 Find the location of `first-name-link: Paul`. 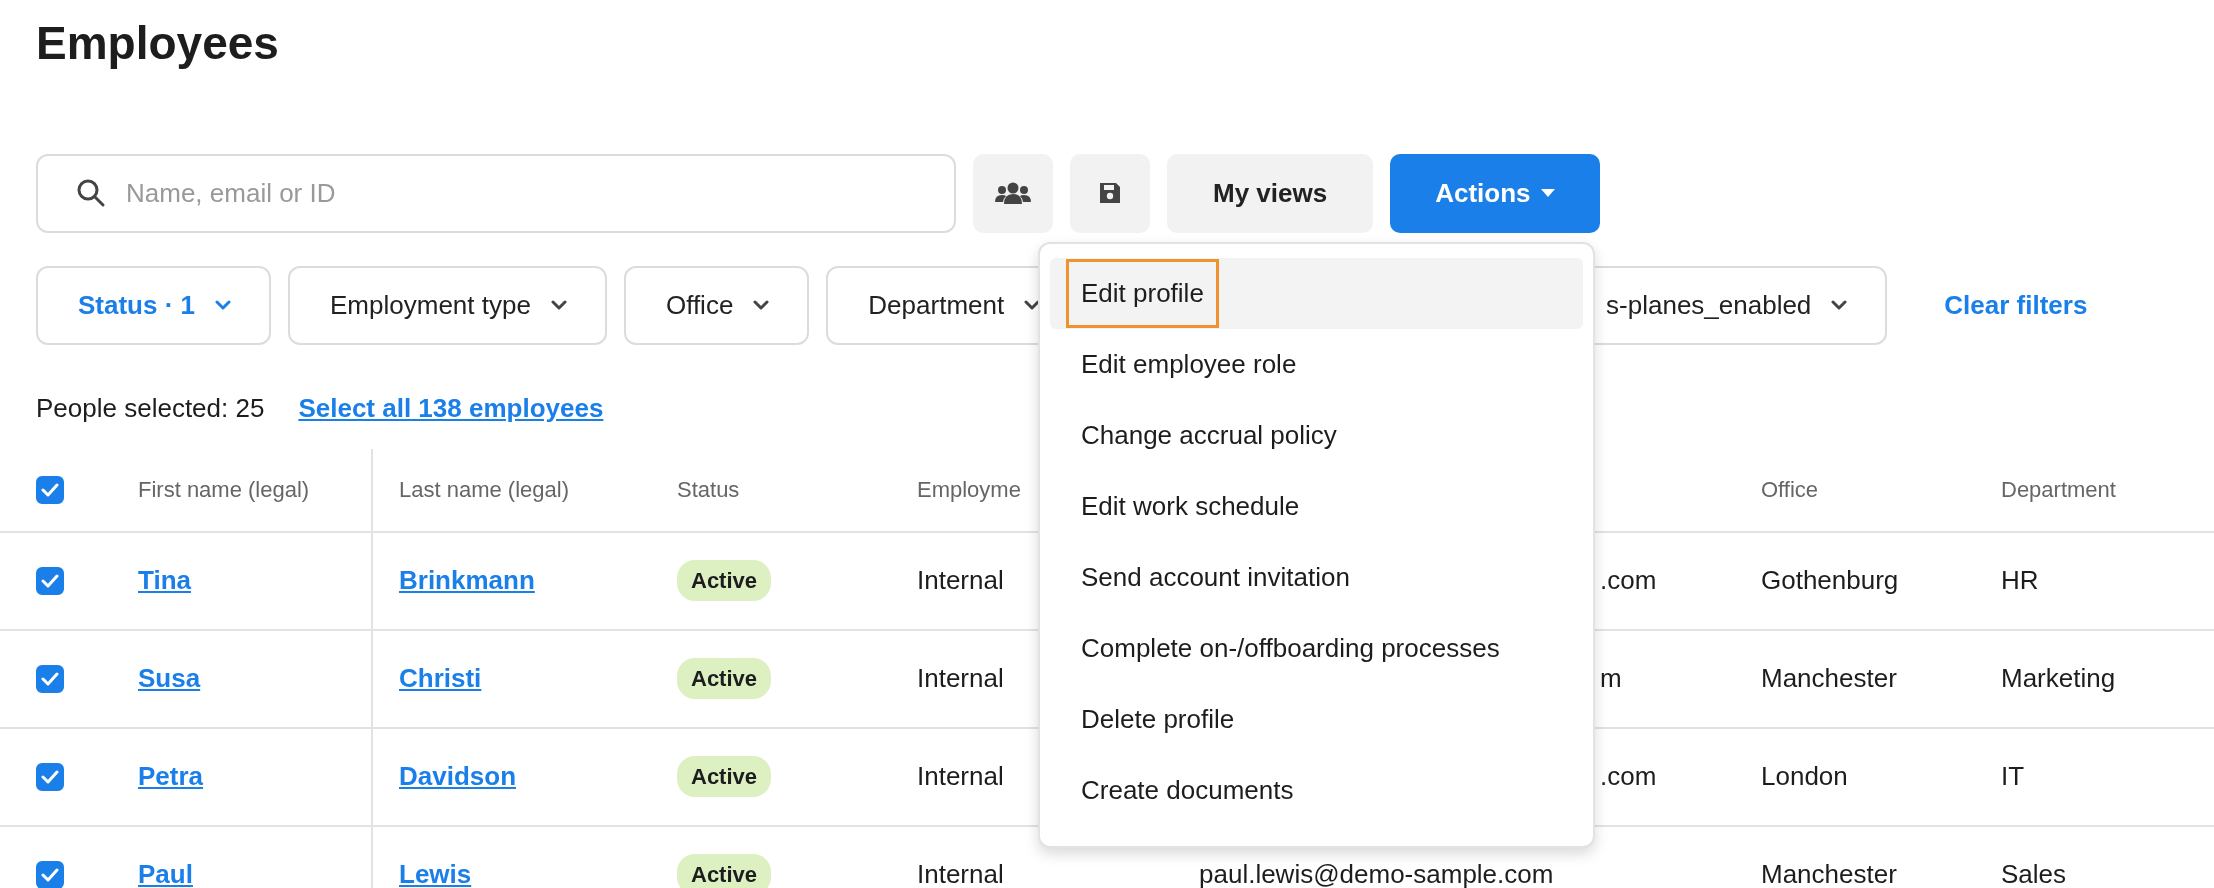

first-name-link: Paul is located at coordinates (165, 871).